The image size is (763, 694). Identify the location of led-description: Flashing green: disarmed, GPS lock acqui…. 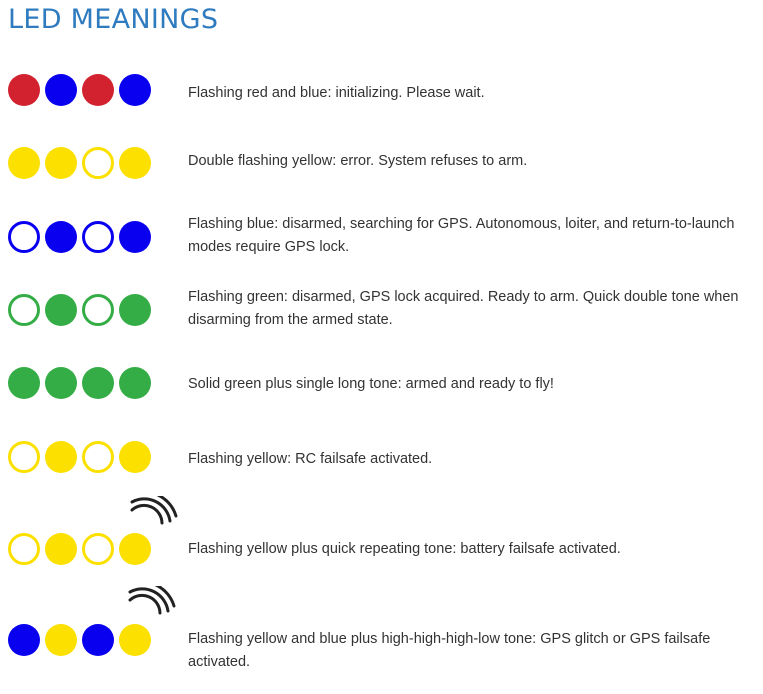
(463, 308).